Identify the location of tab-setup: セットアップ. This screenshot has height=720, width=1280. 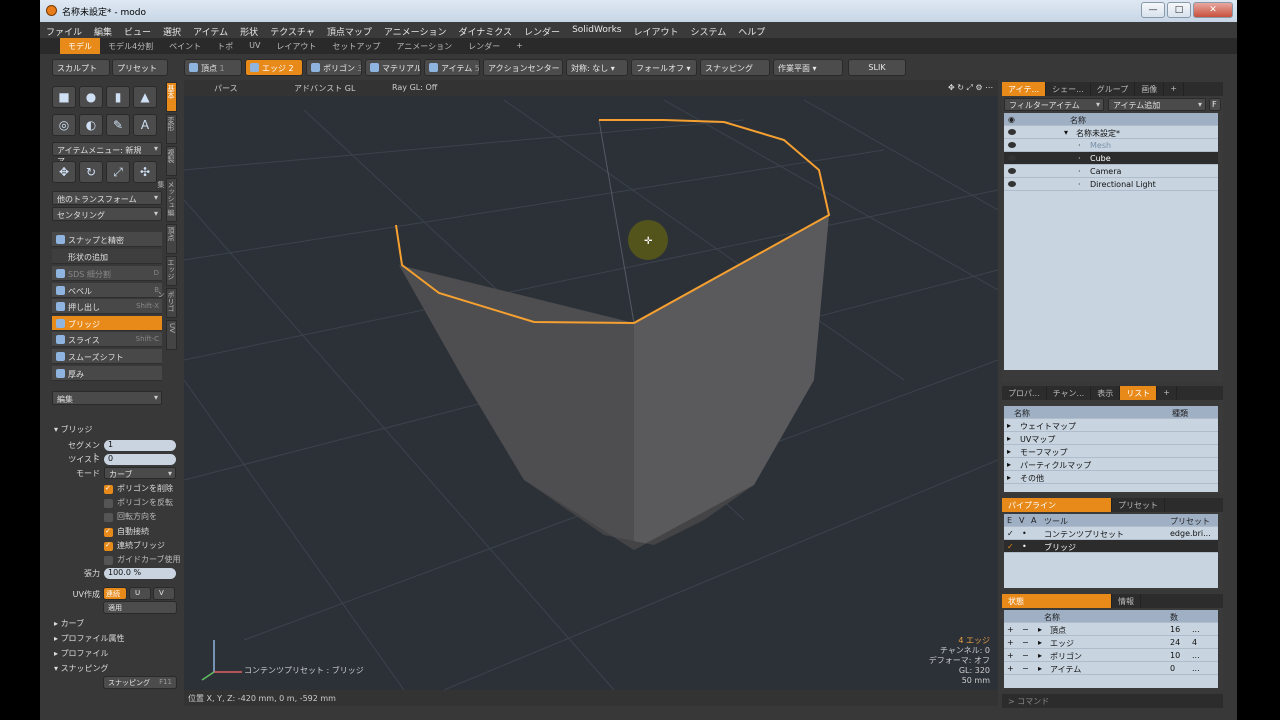
(356, 46).